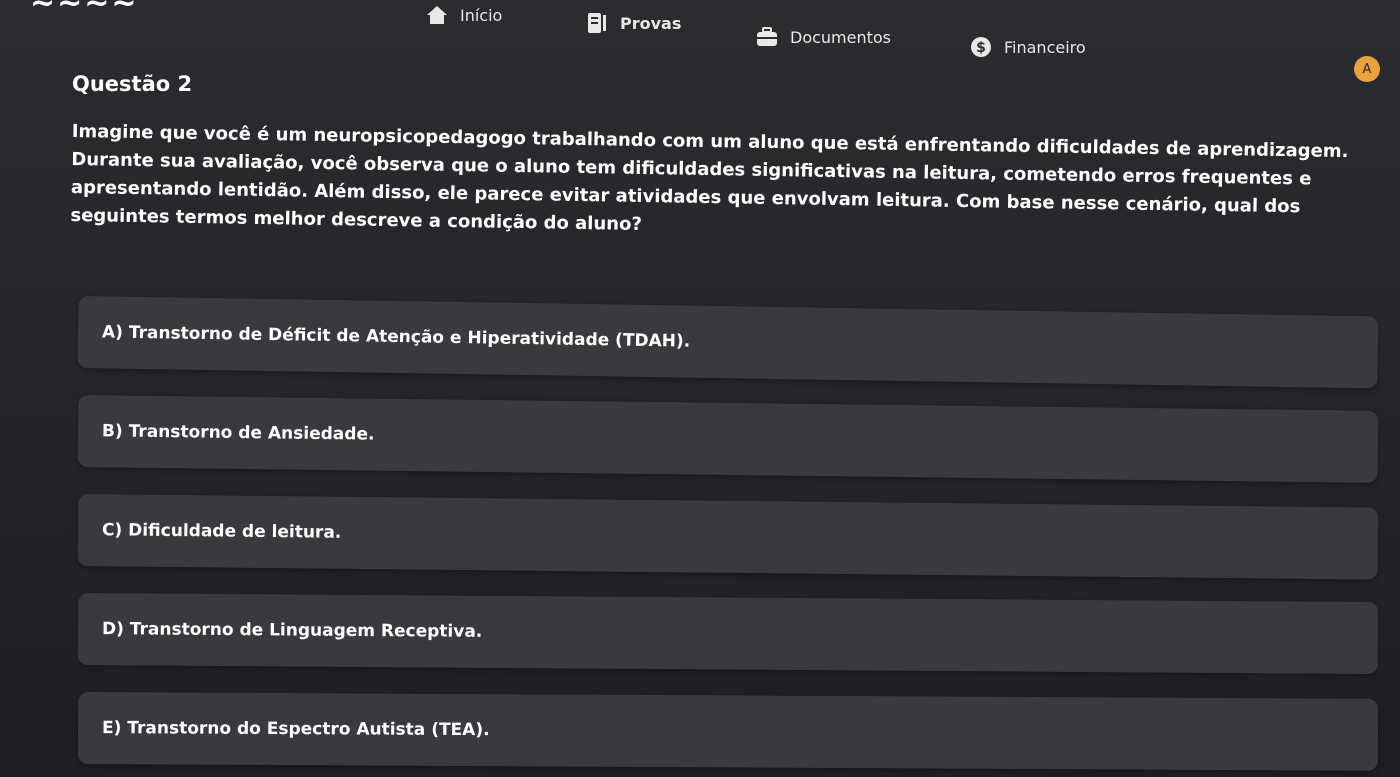 Image resolution: width=1400 pixels, height=777 pixels. What do you see at coordinates (728, 439) in the screenshot?
I see `answer-option-b: B) Transtorno de Ansiedade.` at bounding box center [728, 439].